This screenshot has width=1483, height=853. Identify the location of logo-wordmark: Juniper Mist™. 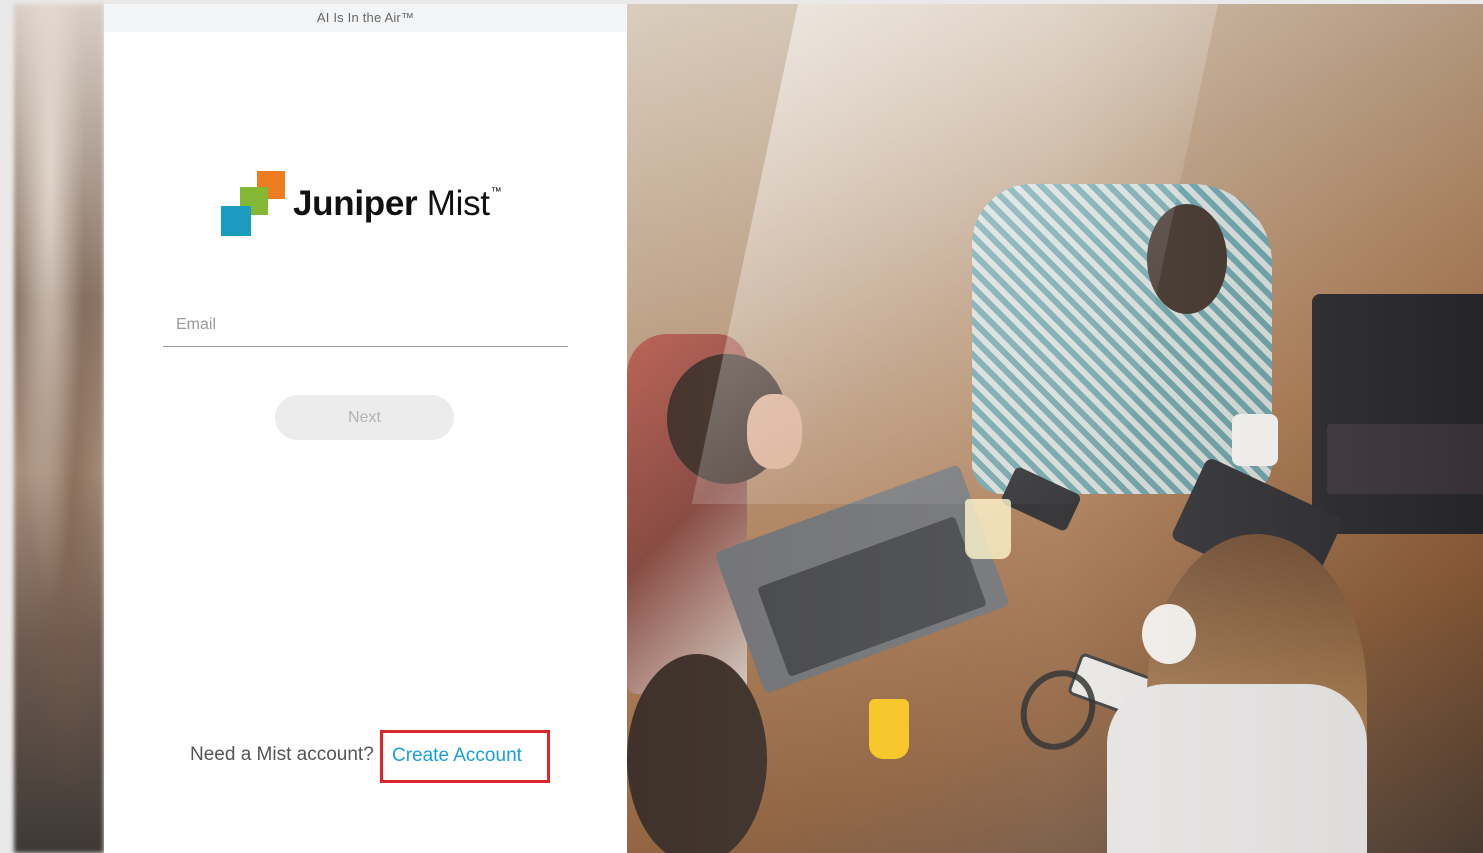
(397, 204).